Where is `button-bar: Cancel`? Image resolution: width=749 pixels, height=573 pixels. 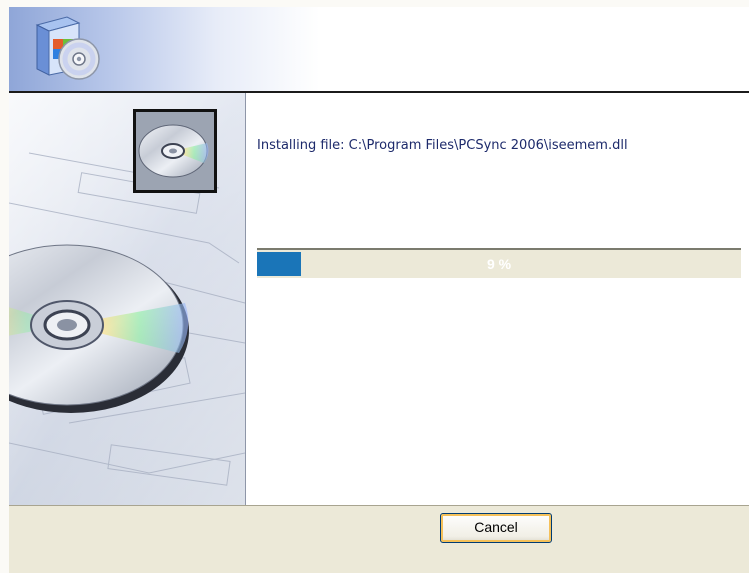 button-bar: Cancel is located at coordinates (379, 539).